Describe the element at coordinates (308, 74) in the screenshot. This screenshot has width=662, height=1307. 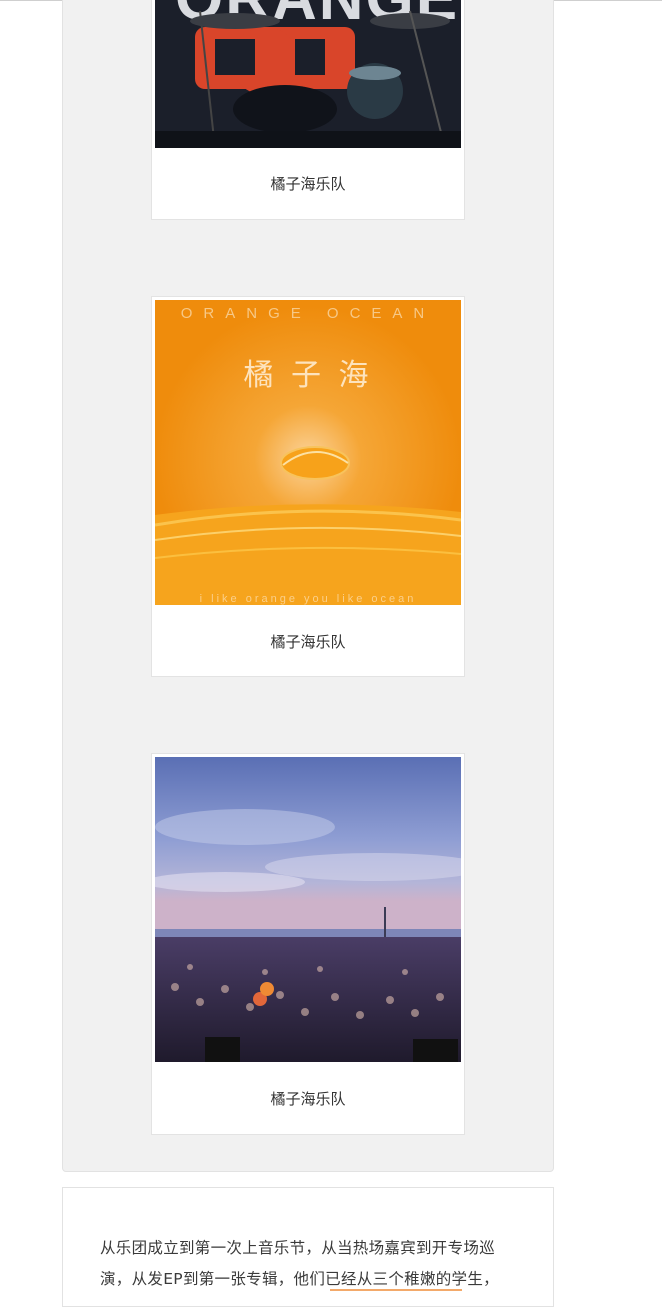
I see `band-stage-photo: ORANGE OCEAN` at that location.